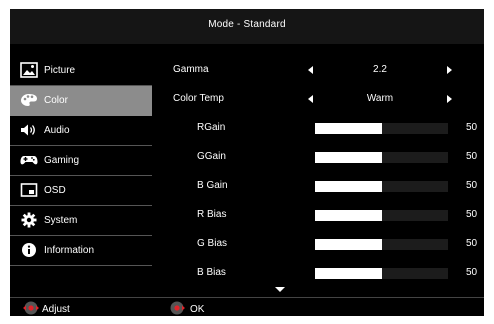 This screenshot has width=494, height=324. Describe the element at coordinates (211, 272) in the screenshot. I see `bbias-label: B Bias` at that location.